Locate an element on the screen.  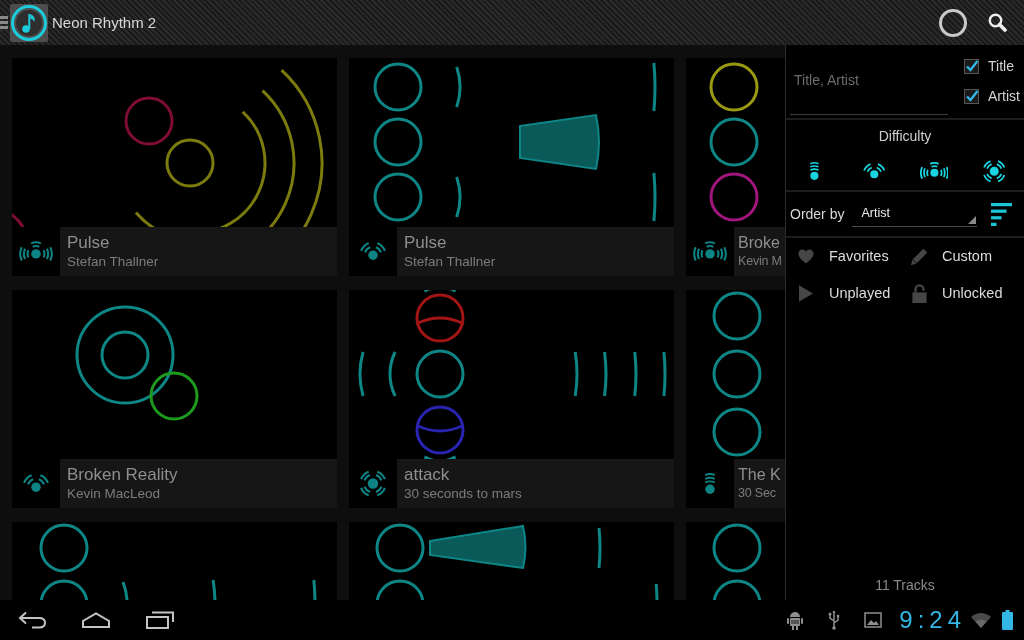
track-count: 11 Tracks is located at coordinates (905, 586).